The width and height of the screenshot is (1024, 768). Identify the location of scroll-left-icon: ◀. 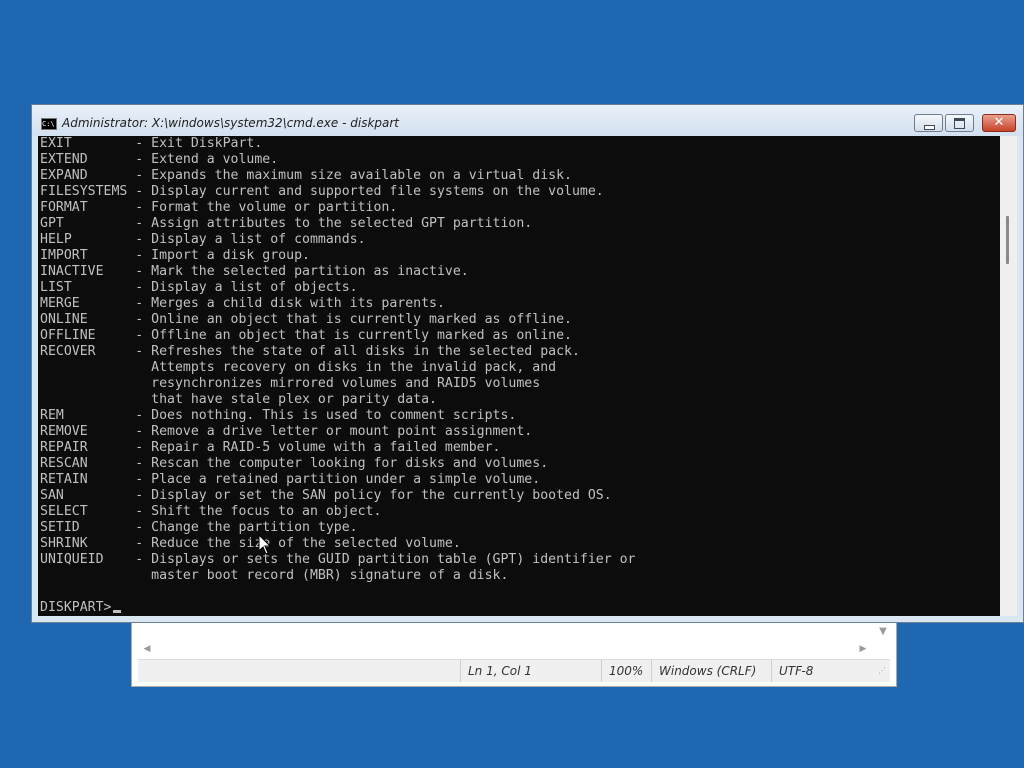
(147, 649).